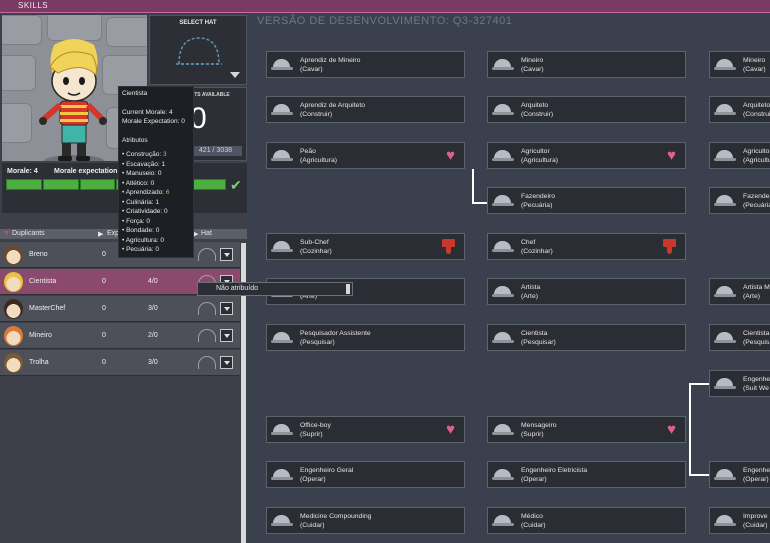 This screenshot has width=770, height=543. I want to click on skill-name: Pesquisador Assistente, so click(335, 333).